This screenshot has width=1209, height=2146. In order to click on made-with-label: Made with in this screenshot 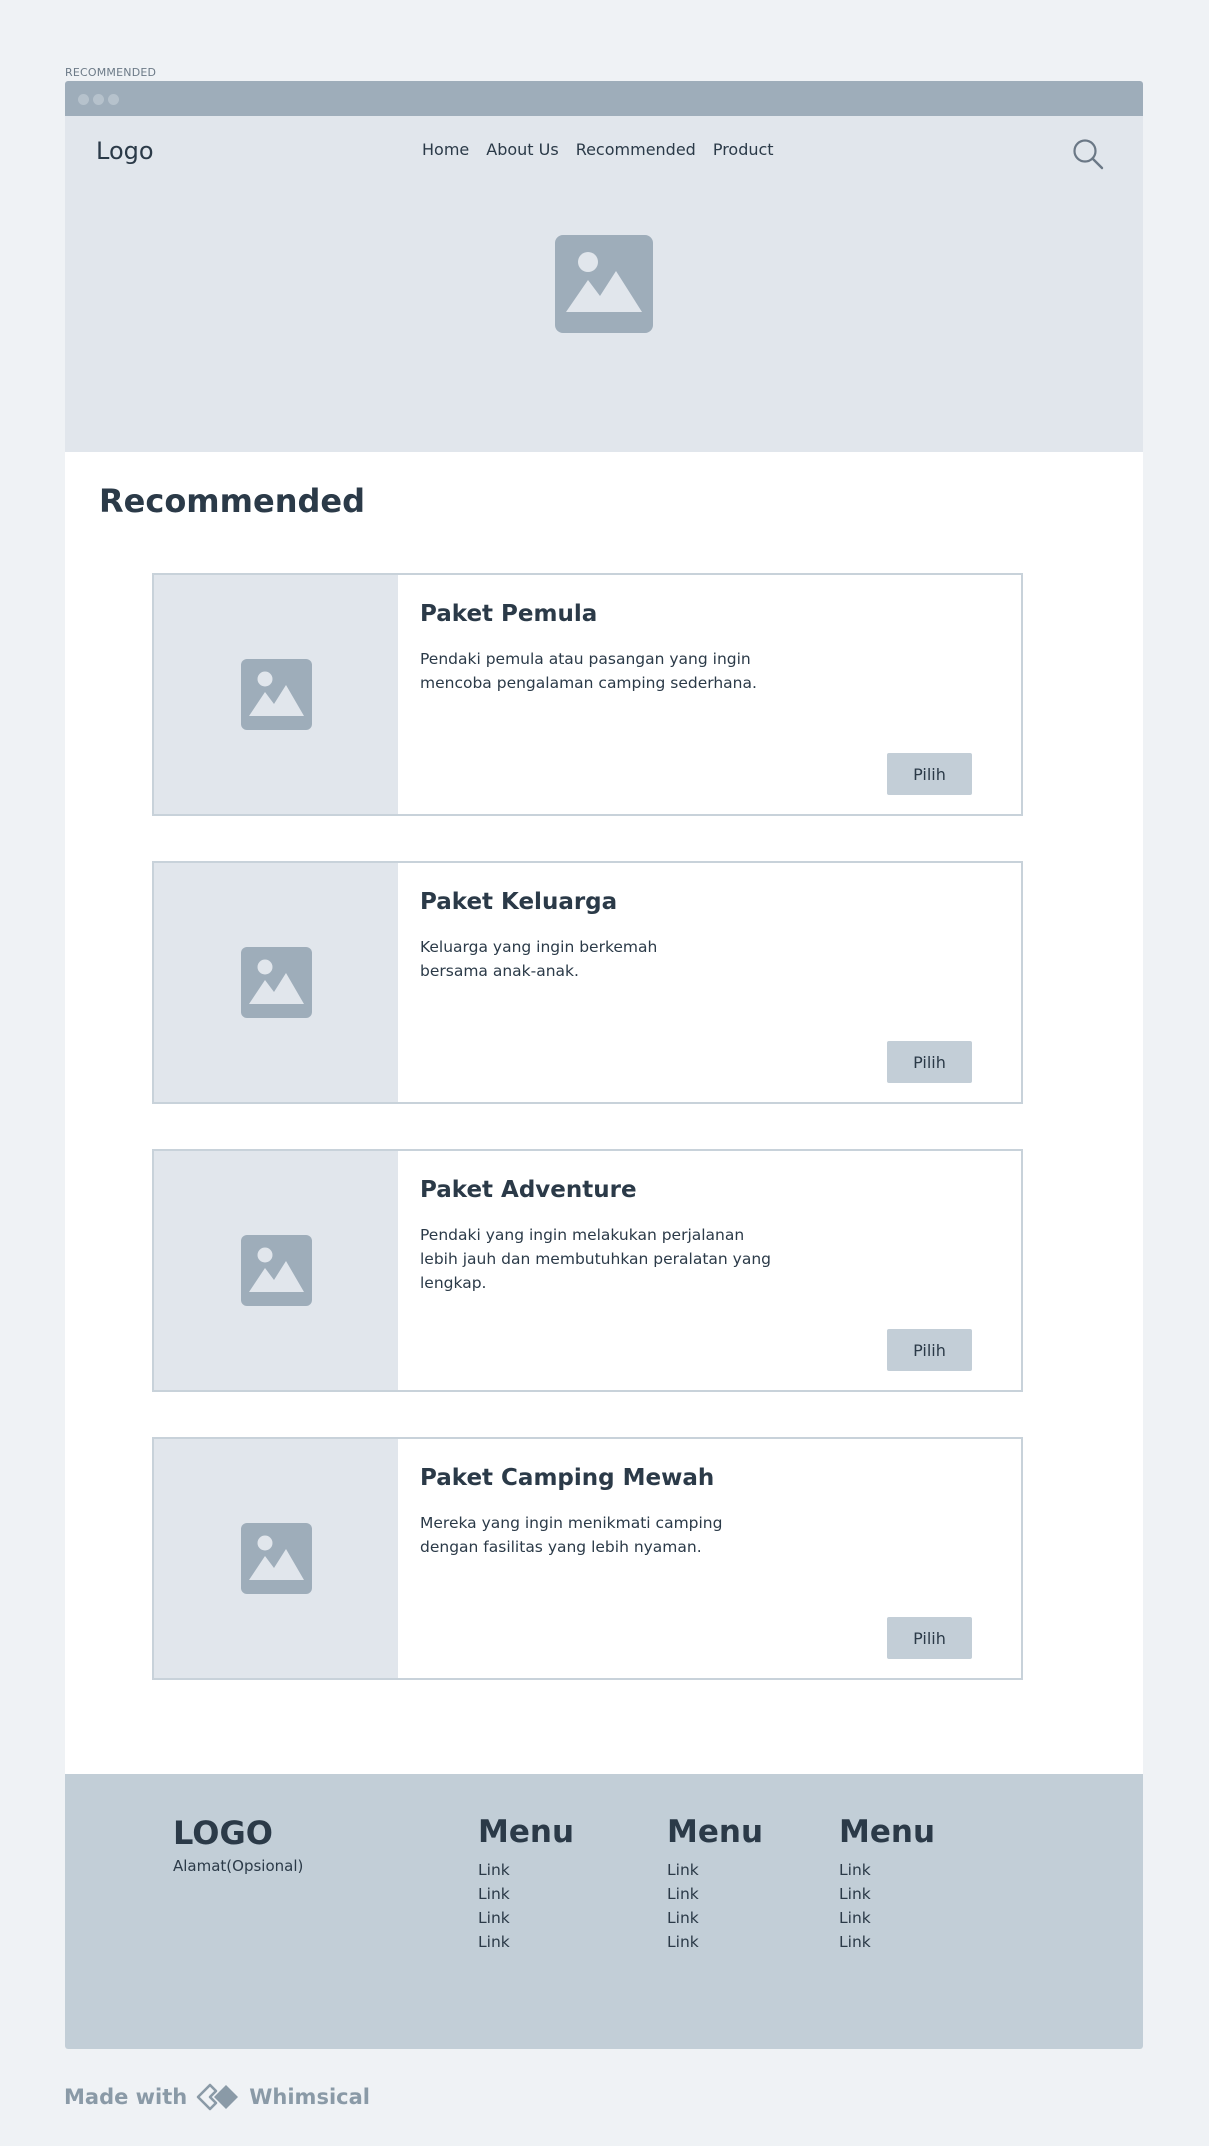, I will do `click(126, 2097)`.